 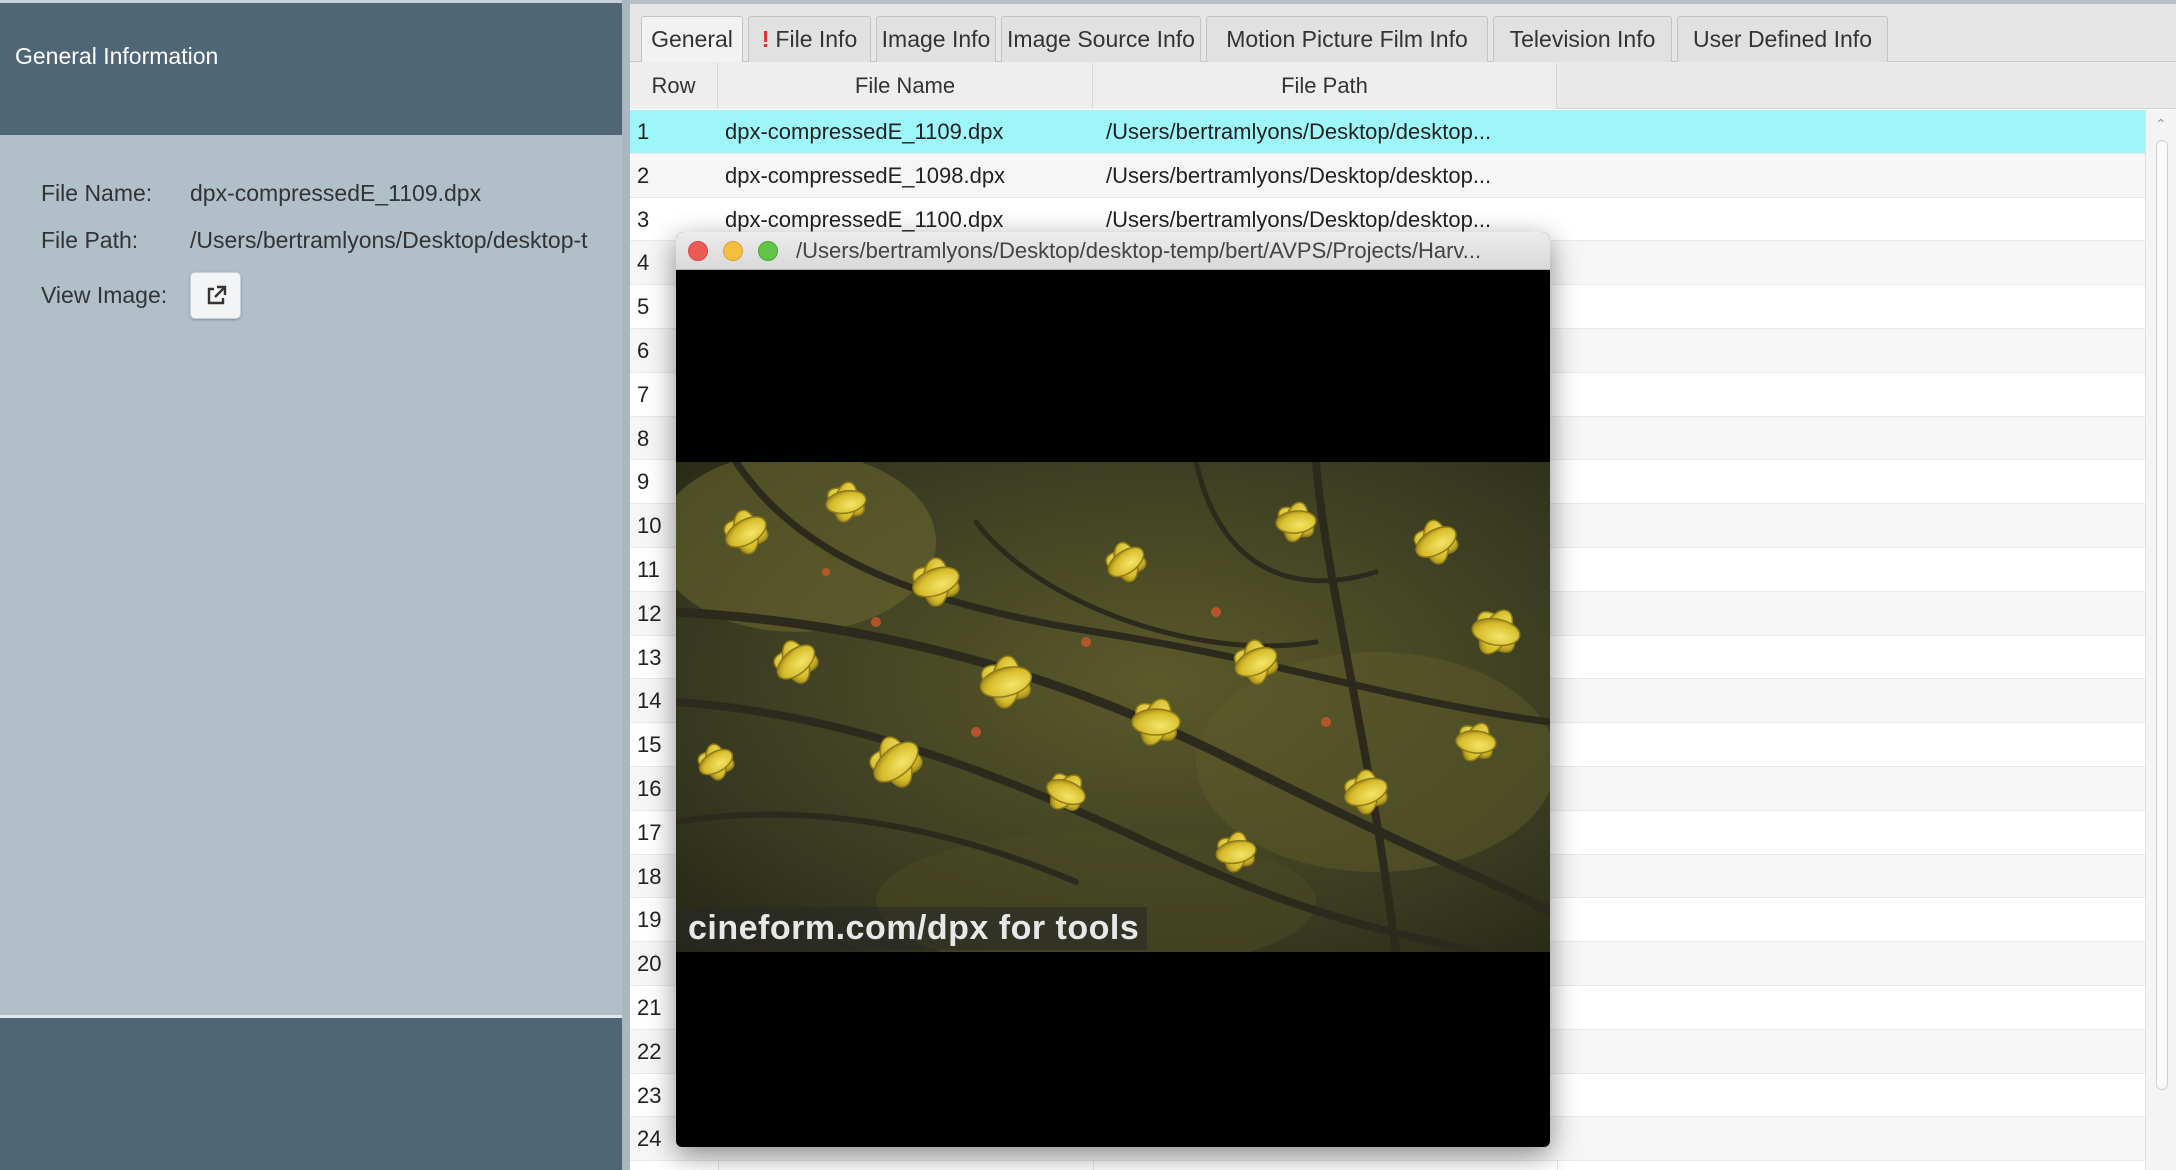 I want to click on scrollbar-thumb, so click(x=2162, y=615).